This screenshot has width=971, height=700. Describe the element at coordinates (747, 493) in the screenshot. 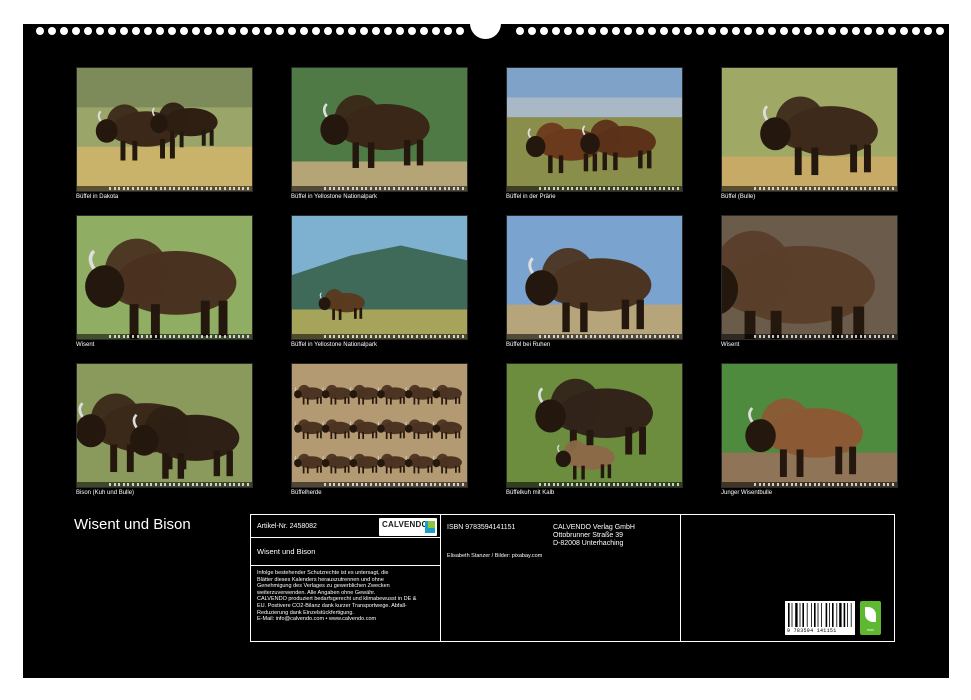

I see `photo-caption: Junger Wisentbulle` at that location.